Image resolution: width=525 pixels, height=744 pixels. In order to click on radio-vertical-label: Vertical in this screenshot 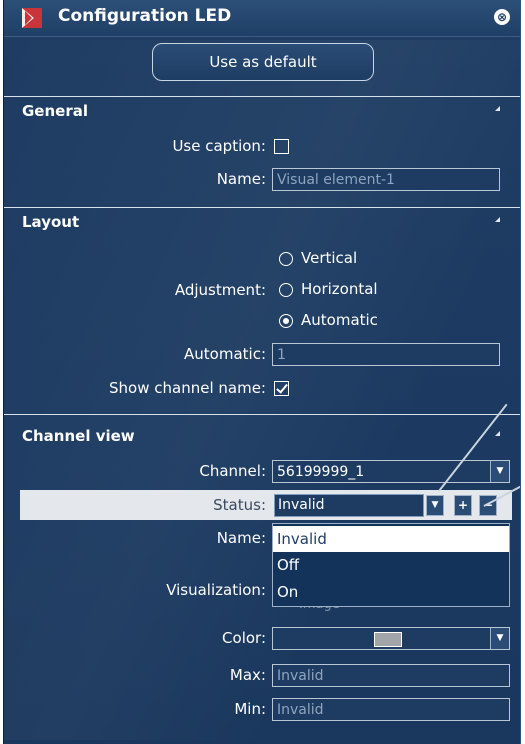, I will do `click(329, 258)`.